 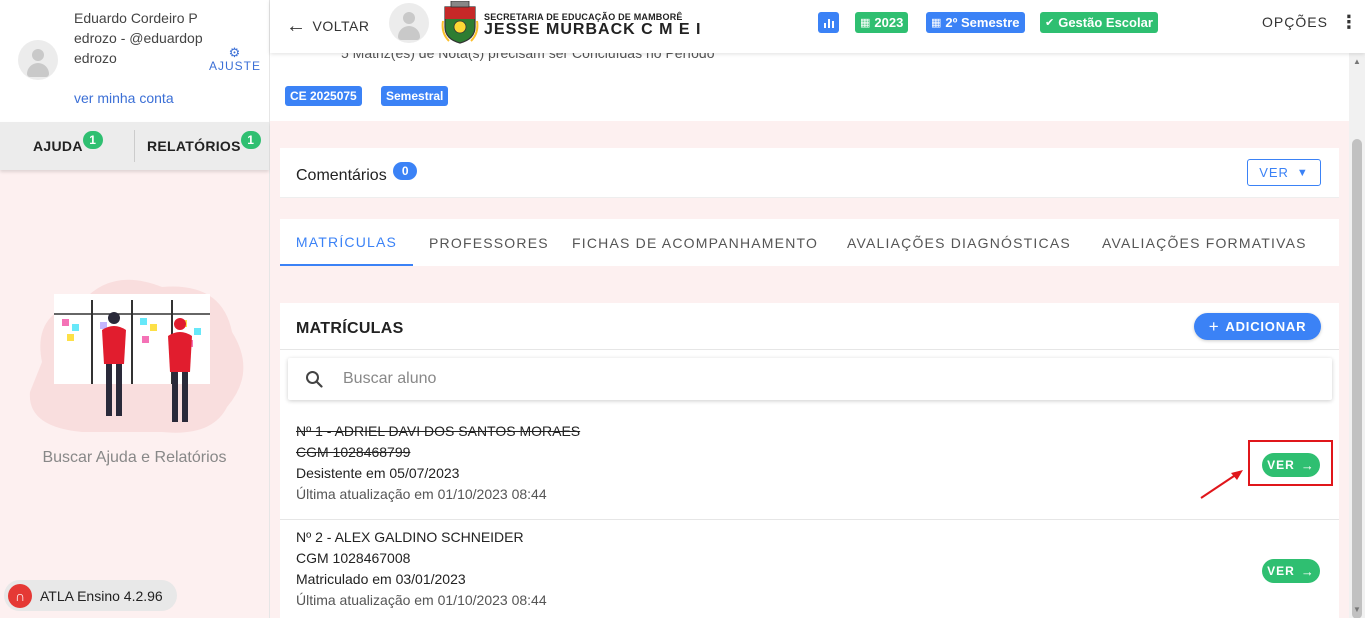 I want to click on comments-card: Comentários 0 VER ▼, so click(x=809, y=173).